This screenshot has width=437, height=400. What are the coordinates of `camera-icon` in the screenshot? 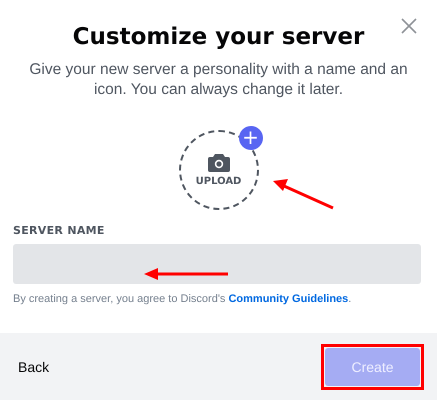 It's located at (219, 163).